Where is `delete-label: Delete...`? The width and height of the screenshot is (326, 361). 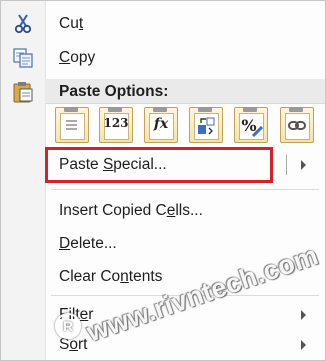 delete-label: Delete... is located at coordinates (88, 243).